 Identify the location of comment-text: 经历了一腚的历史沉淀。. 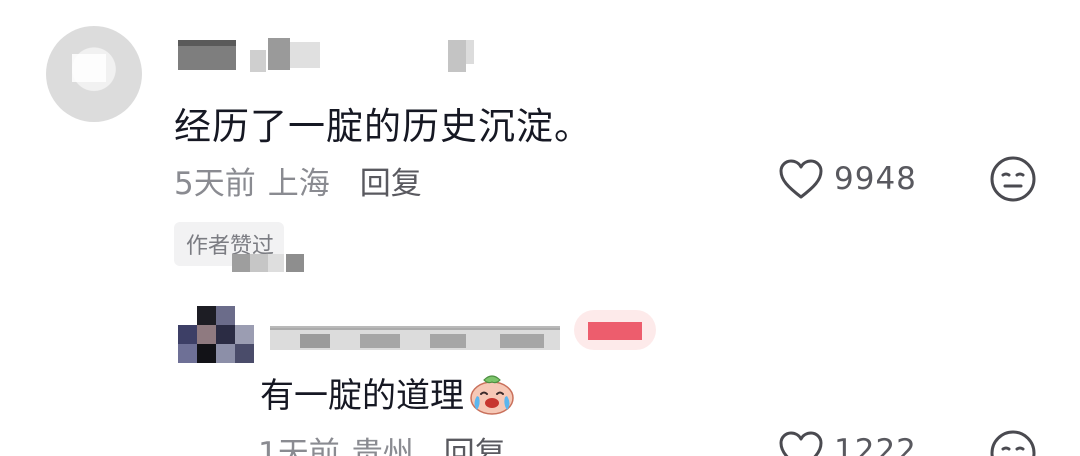
(383, 126).